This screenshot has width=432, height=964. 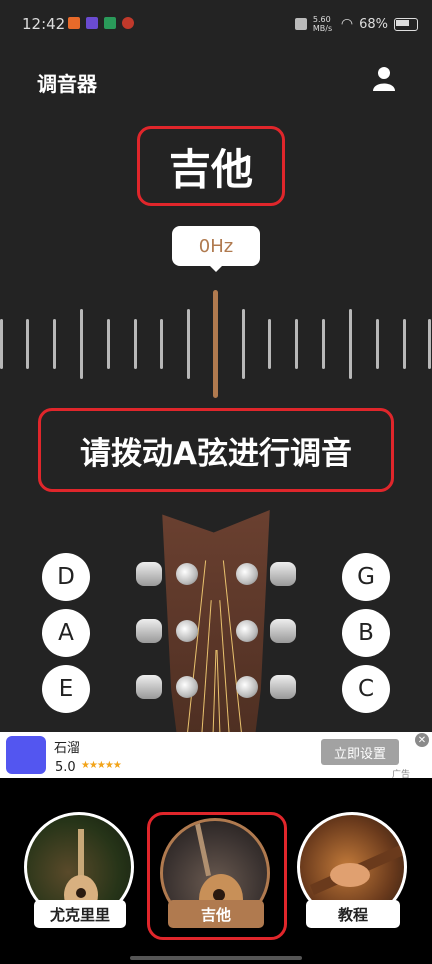 I want to click on string-button-d: D, so click(x=66, y=577).